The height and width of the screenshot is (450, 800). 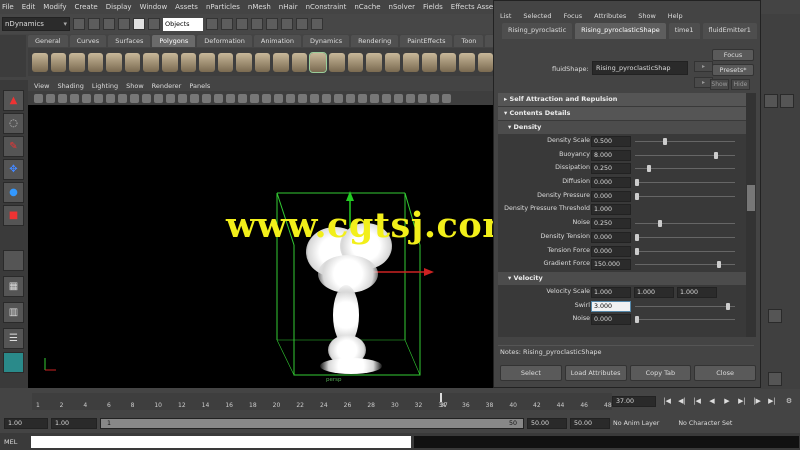 I want to click on vp2-settings-icon, so click(x=374, y=98).